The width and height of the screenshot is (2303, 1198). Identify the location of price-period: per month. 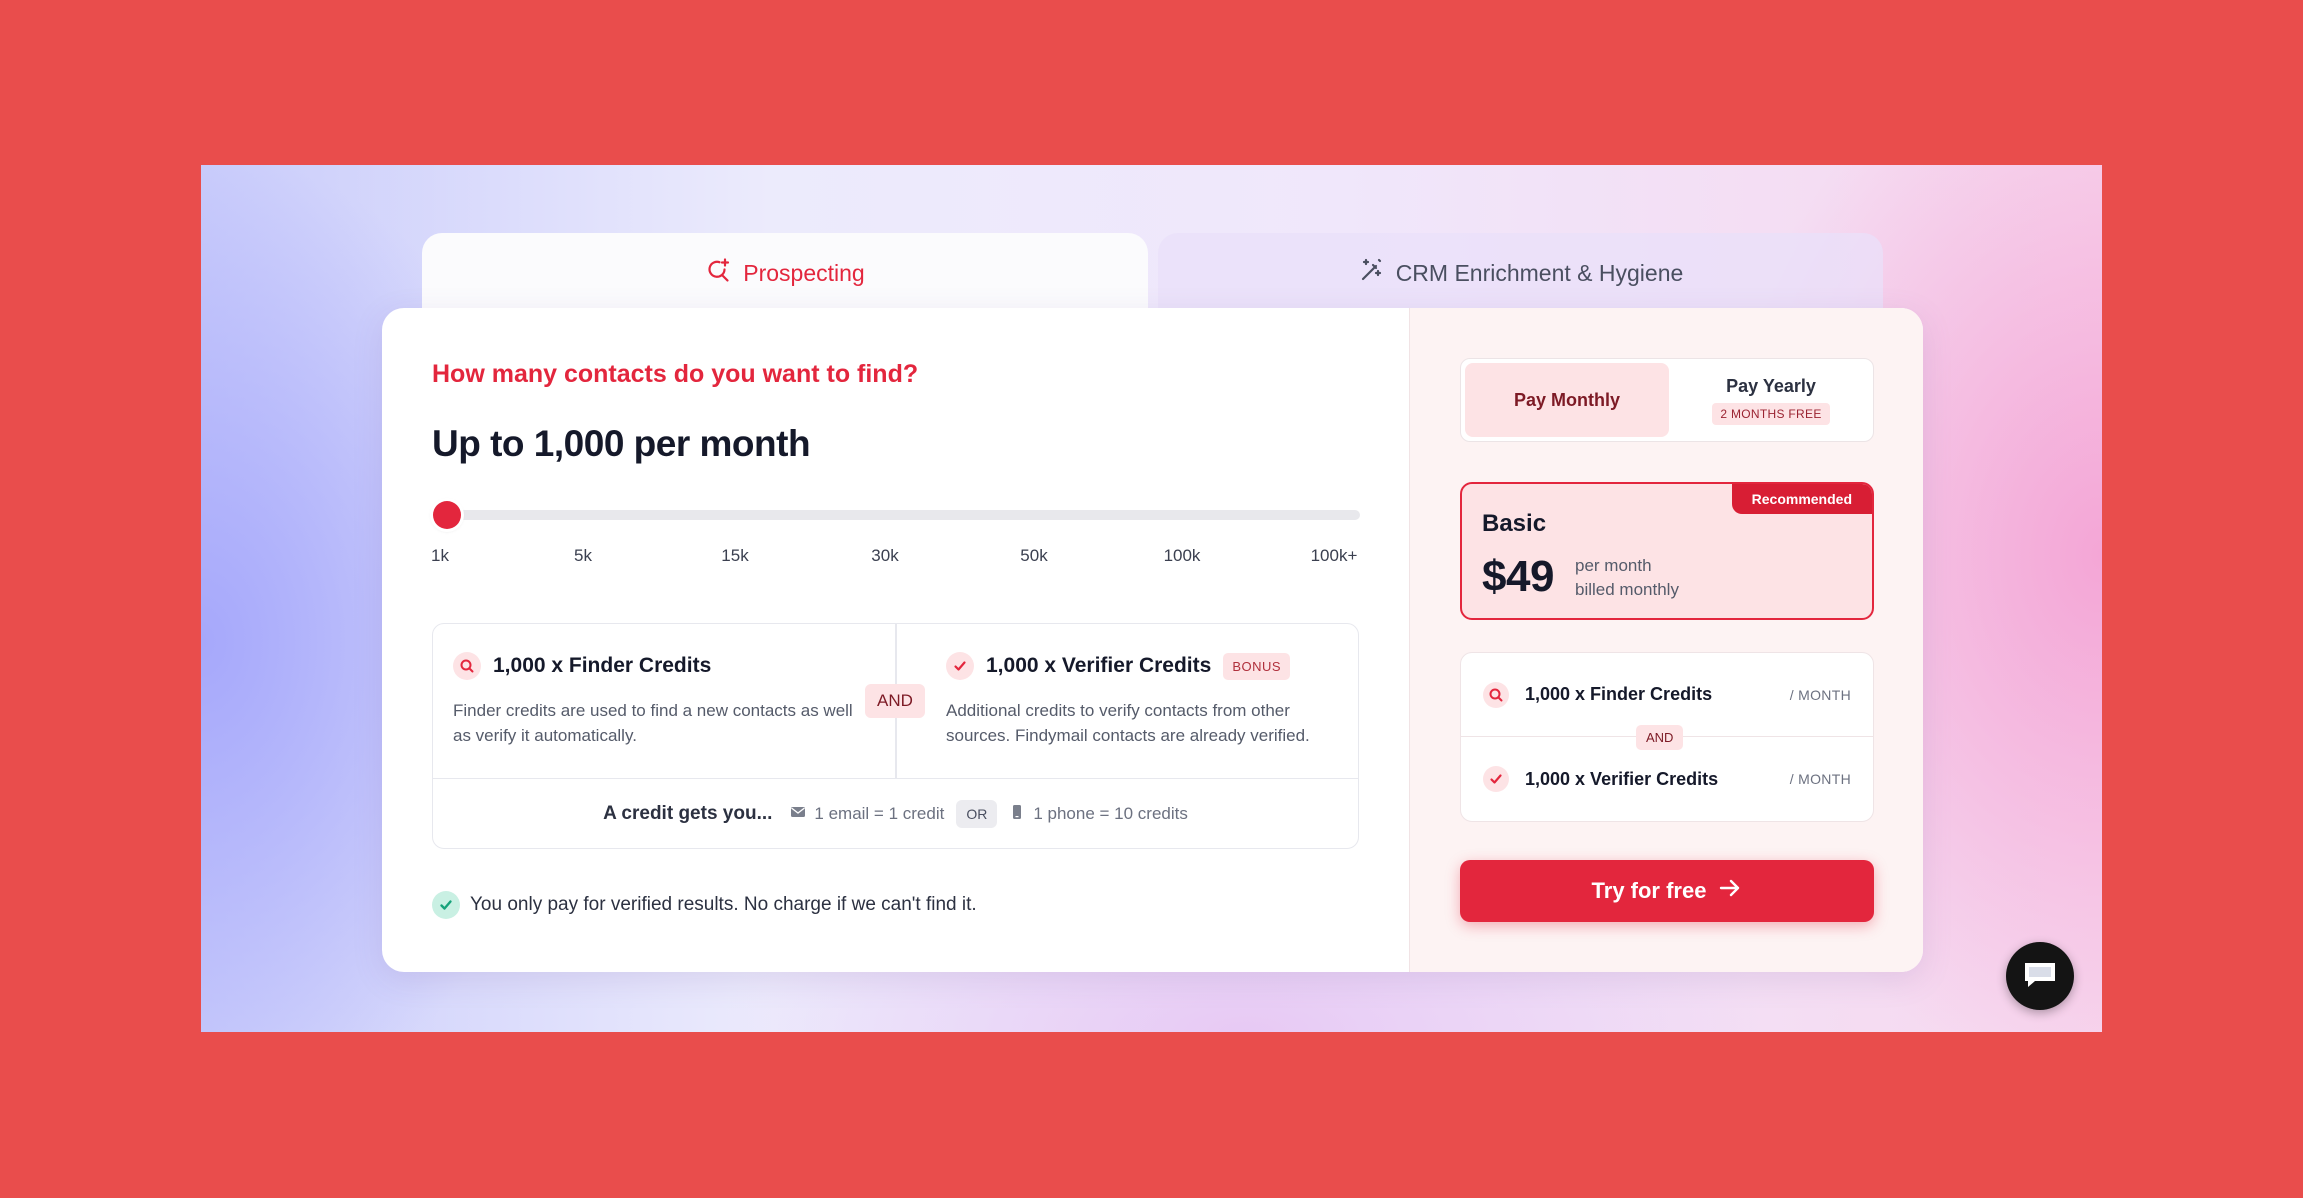
(1613, 565).